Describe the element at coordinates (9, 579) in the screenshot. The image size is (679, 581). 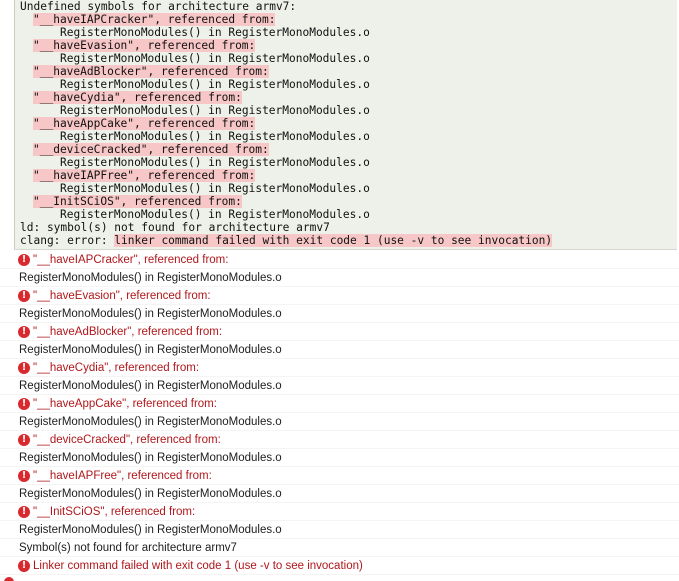
I see `error-icon` at that location.